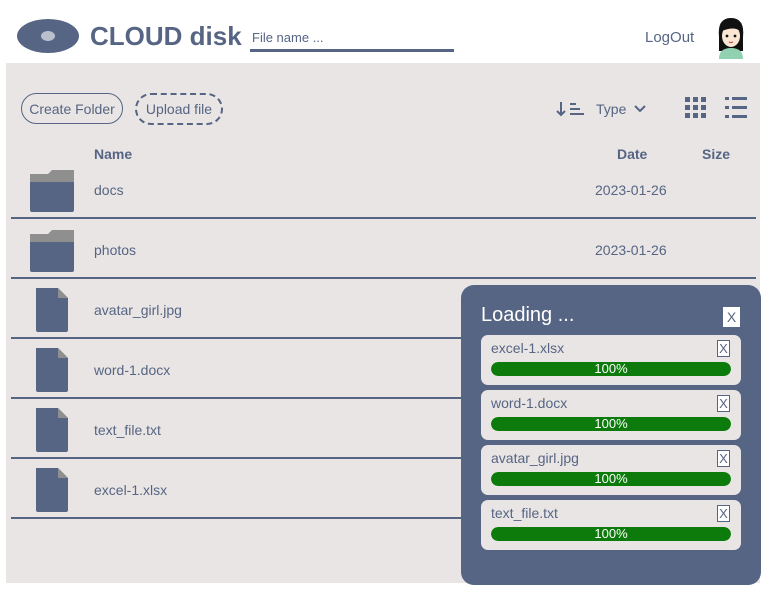 This screenshot has width=766, height=591. What do you see at coordinates (109, 190) in the screenshot?
I see `file-name: docs` at bounding box center [109, 190].